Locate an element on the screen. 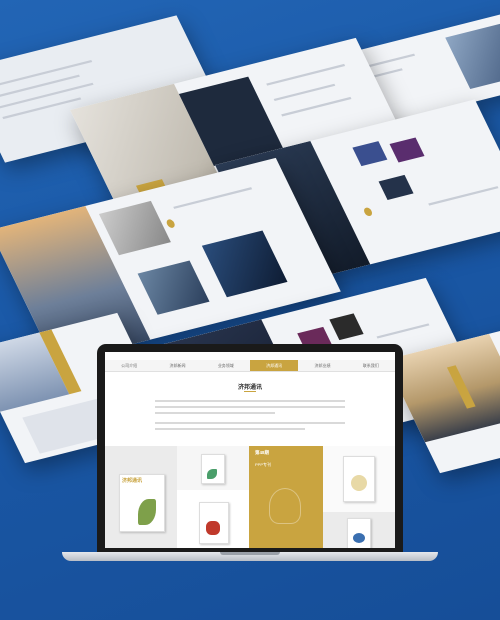 The height and width of the screenshot is (620, 500). nav-tab: 济邦业绩 is located at coordinates (322, 365).